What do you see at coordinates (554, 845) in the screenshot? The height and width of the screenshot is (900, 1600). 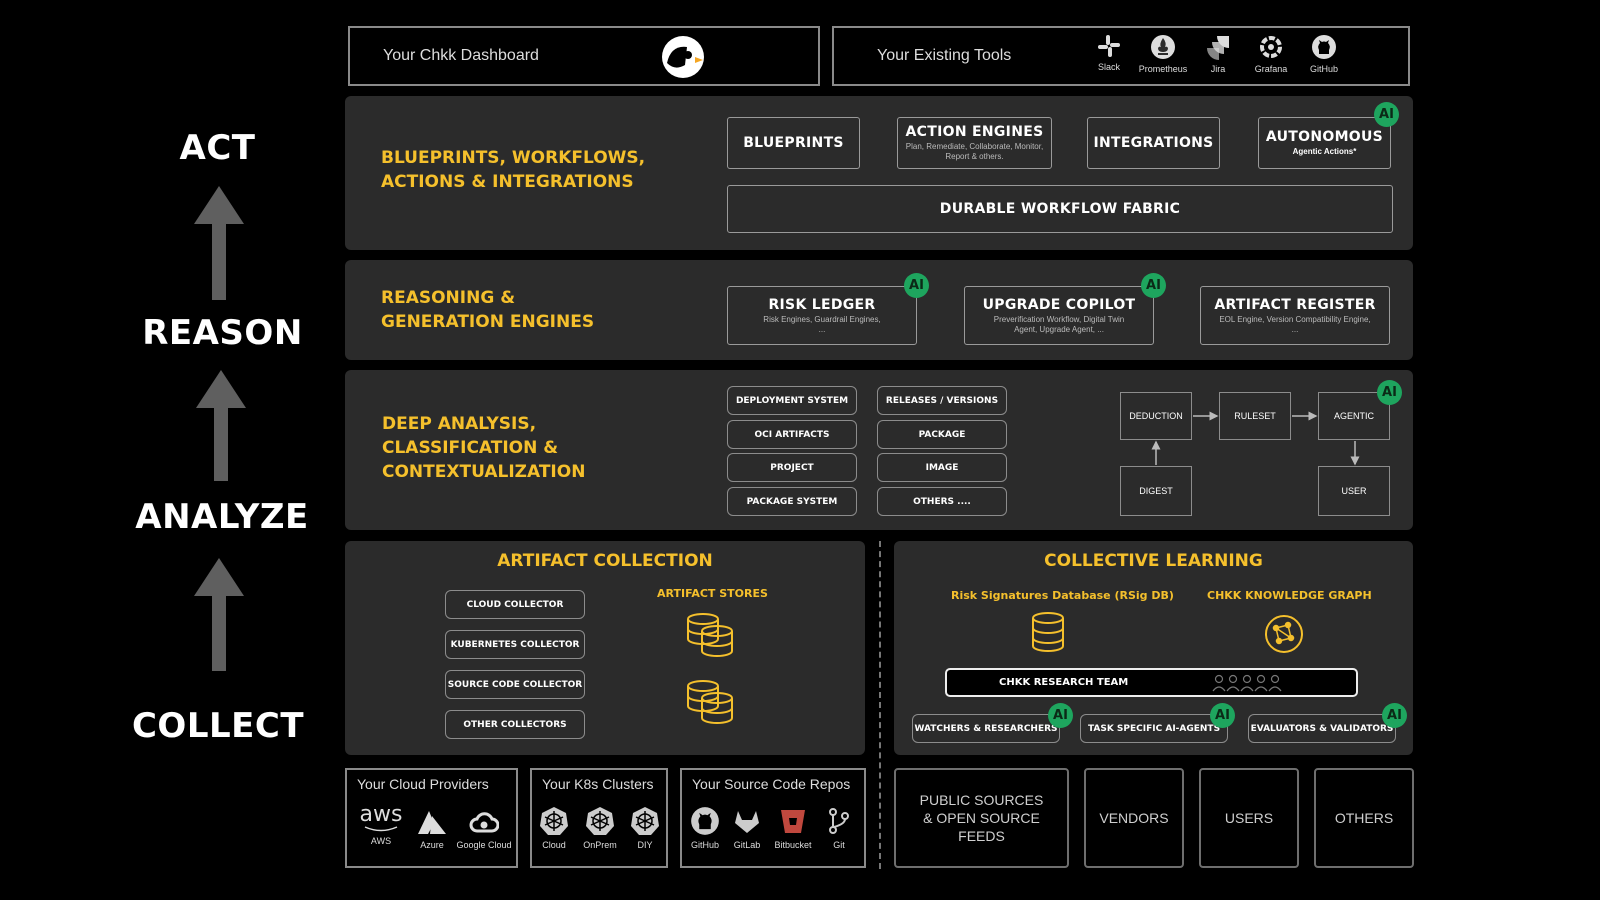 I see `k8s-cloud-label: Cloud` at bounding box center [554, 845].